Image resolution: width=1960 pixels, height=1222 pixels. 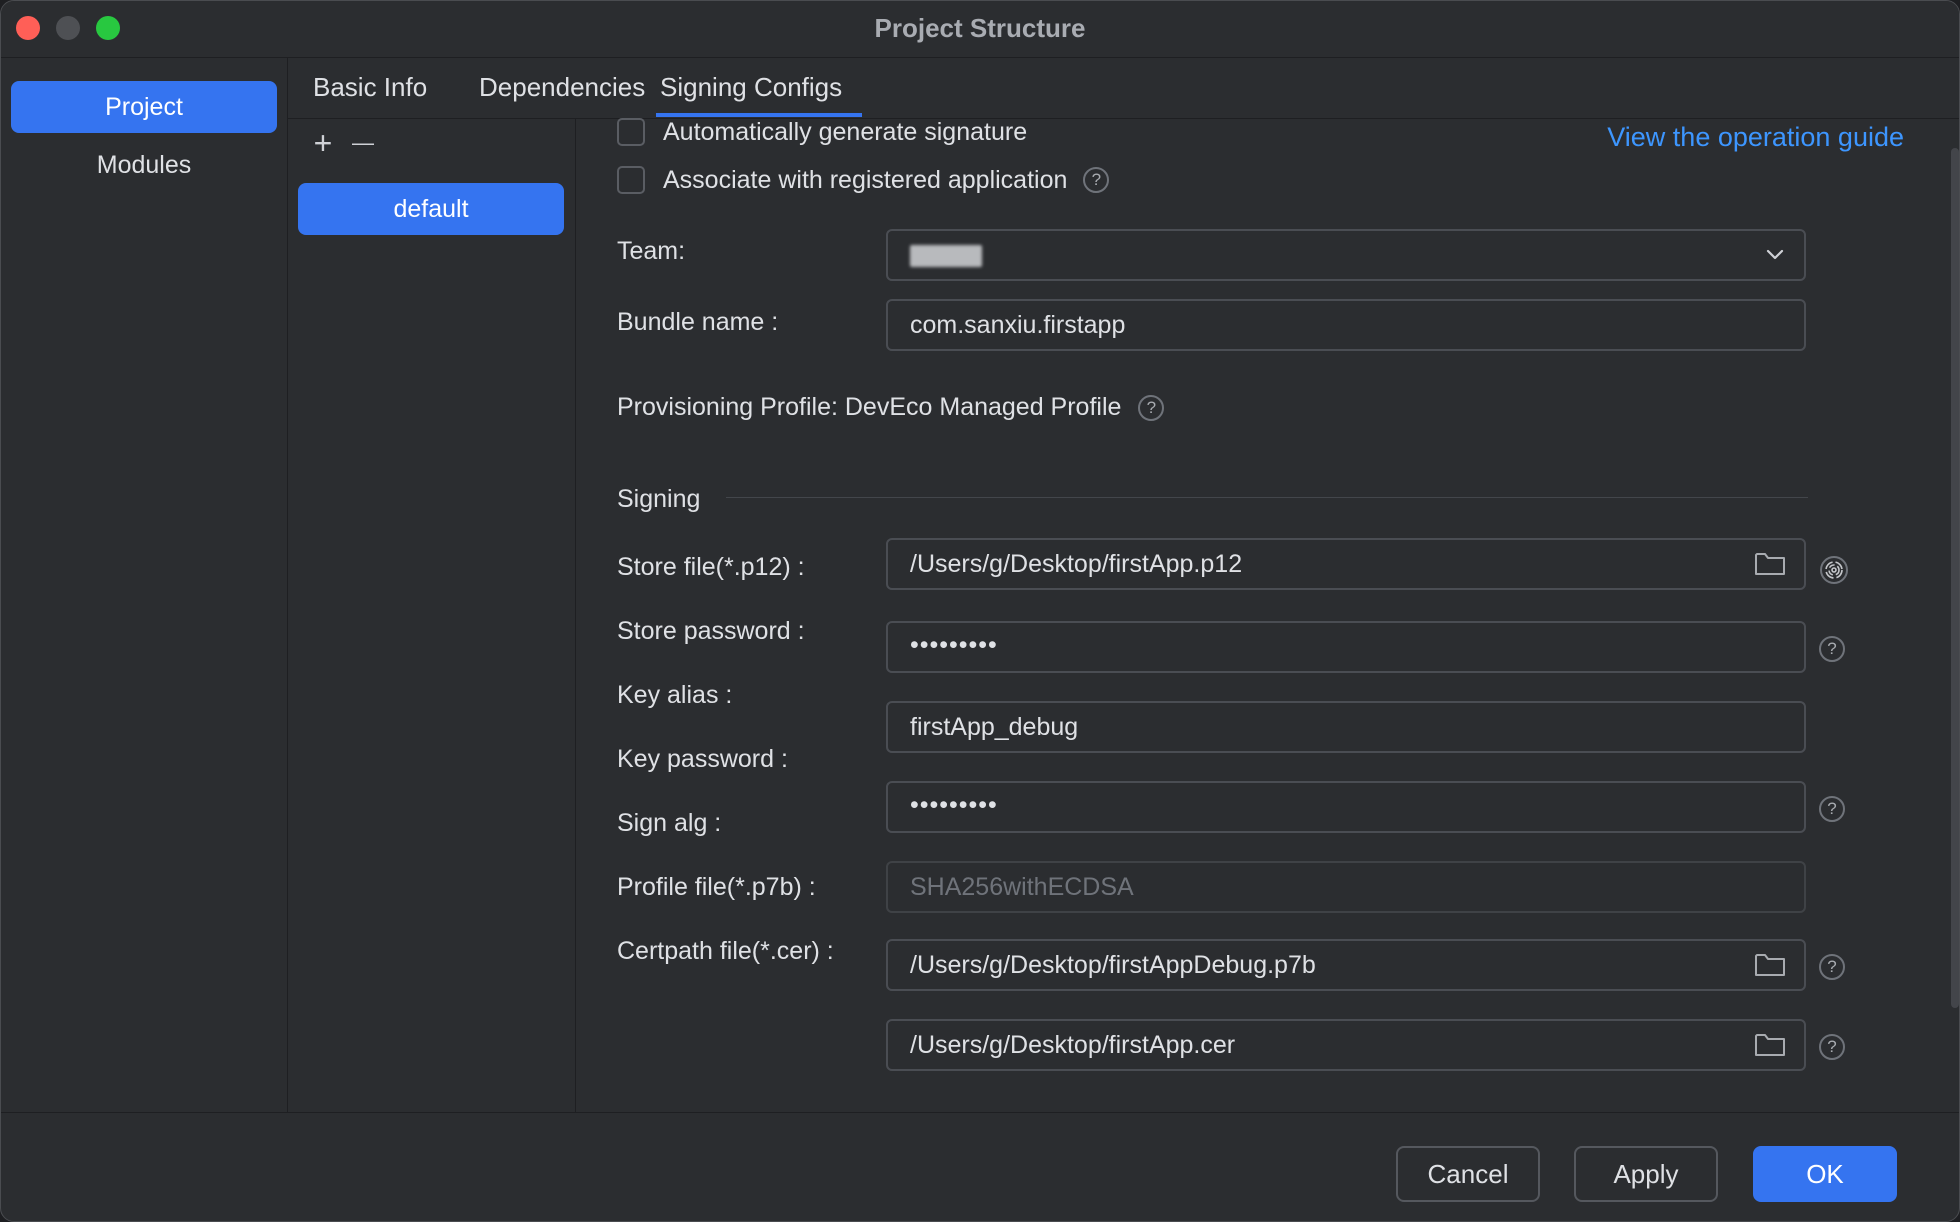 What do you see at coordinates (651, 251) in the screenshot?
I see `team-label: Team:` at bounding box center [651, 251].